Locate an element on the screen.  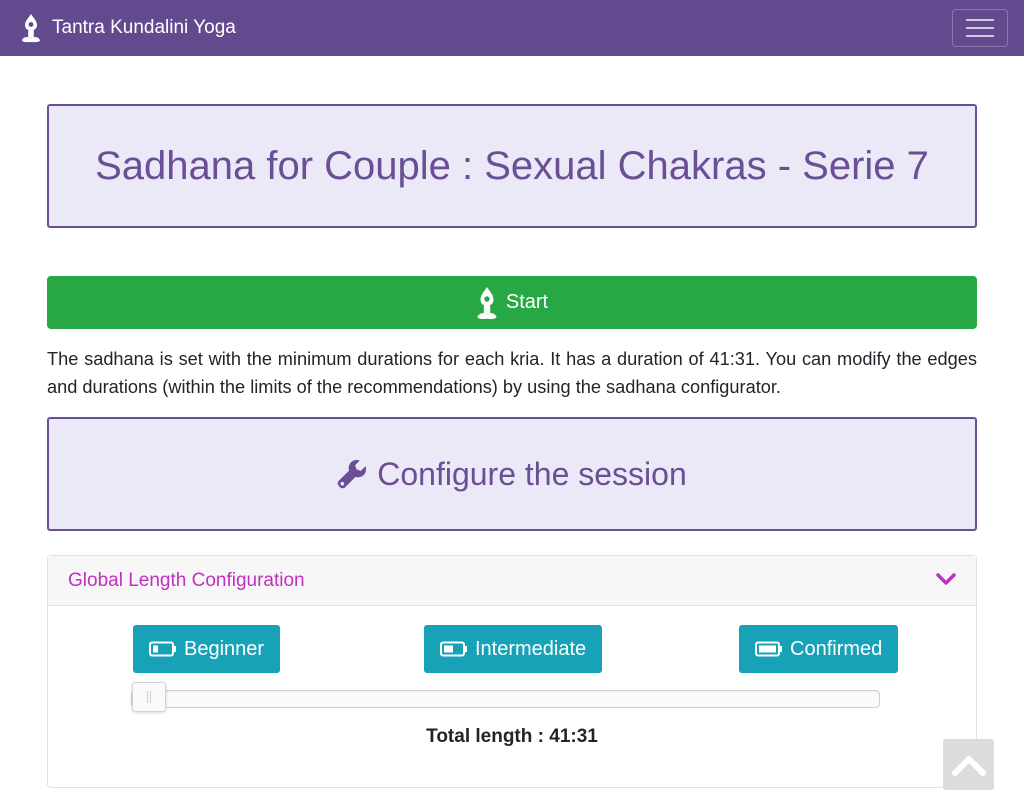
confirmed-button: Confirmed is located at coordinates (819, 649).